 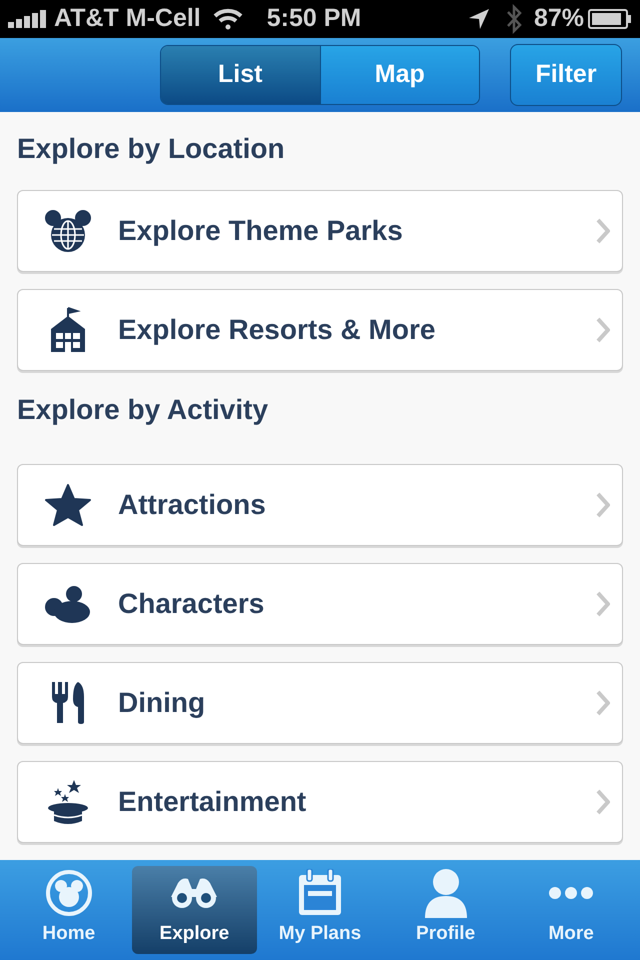 I want to click on magic-hat-icon, so click(x=68, y=802).